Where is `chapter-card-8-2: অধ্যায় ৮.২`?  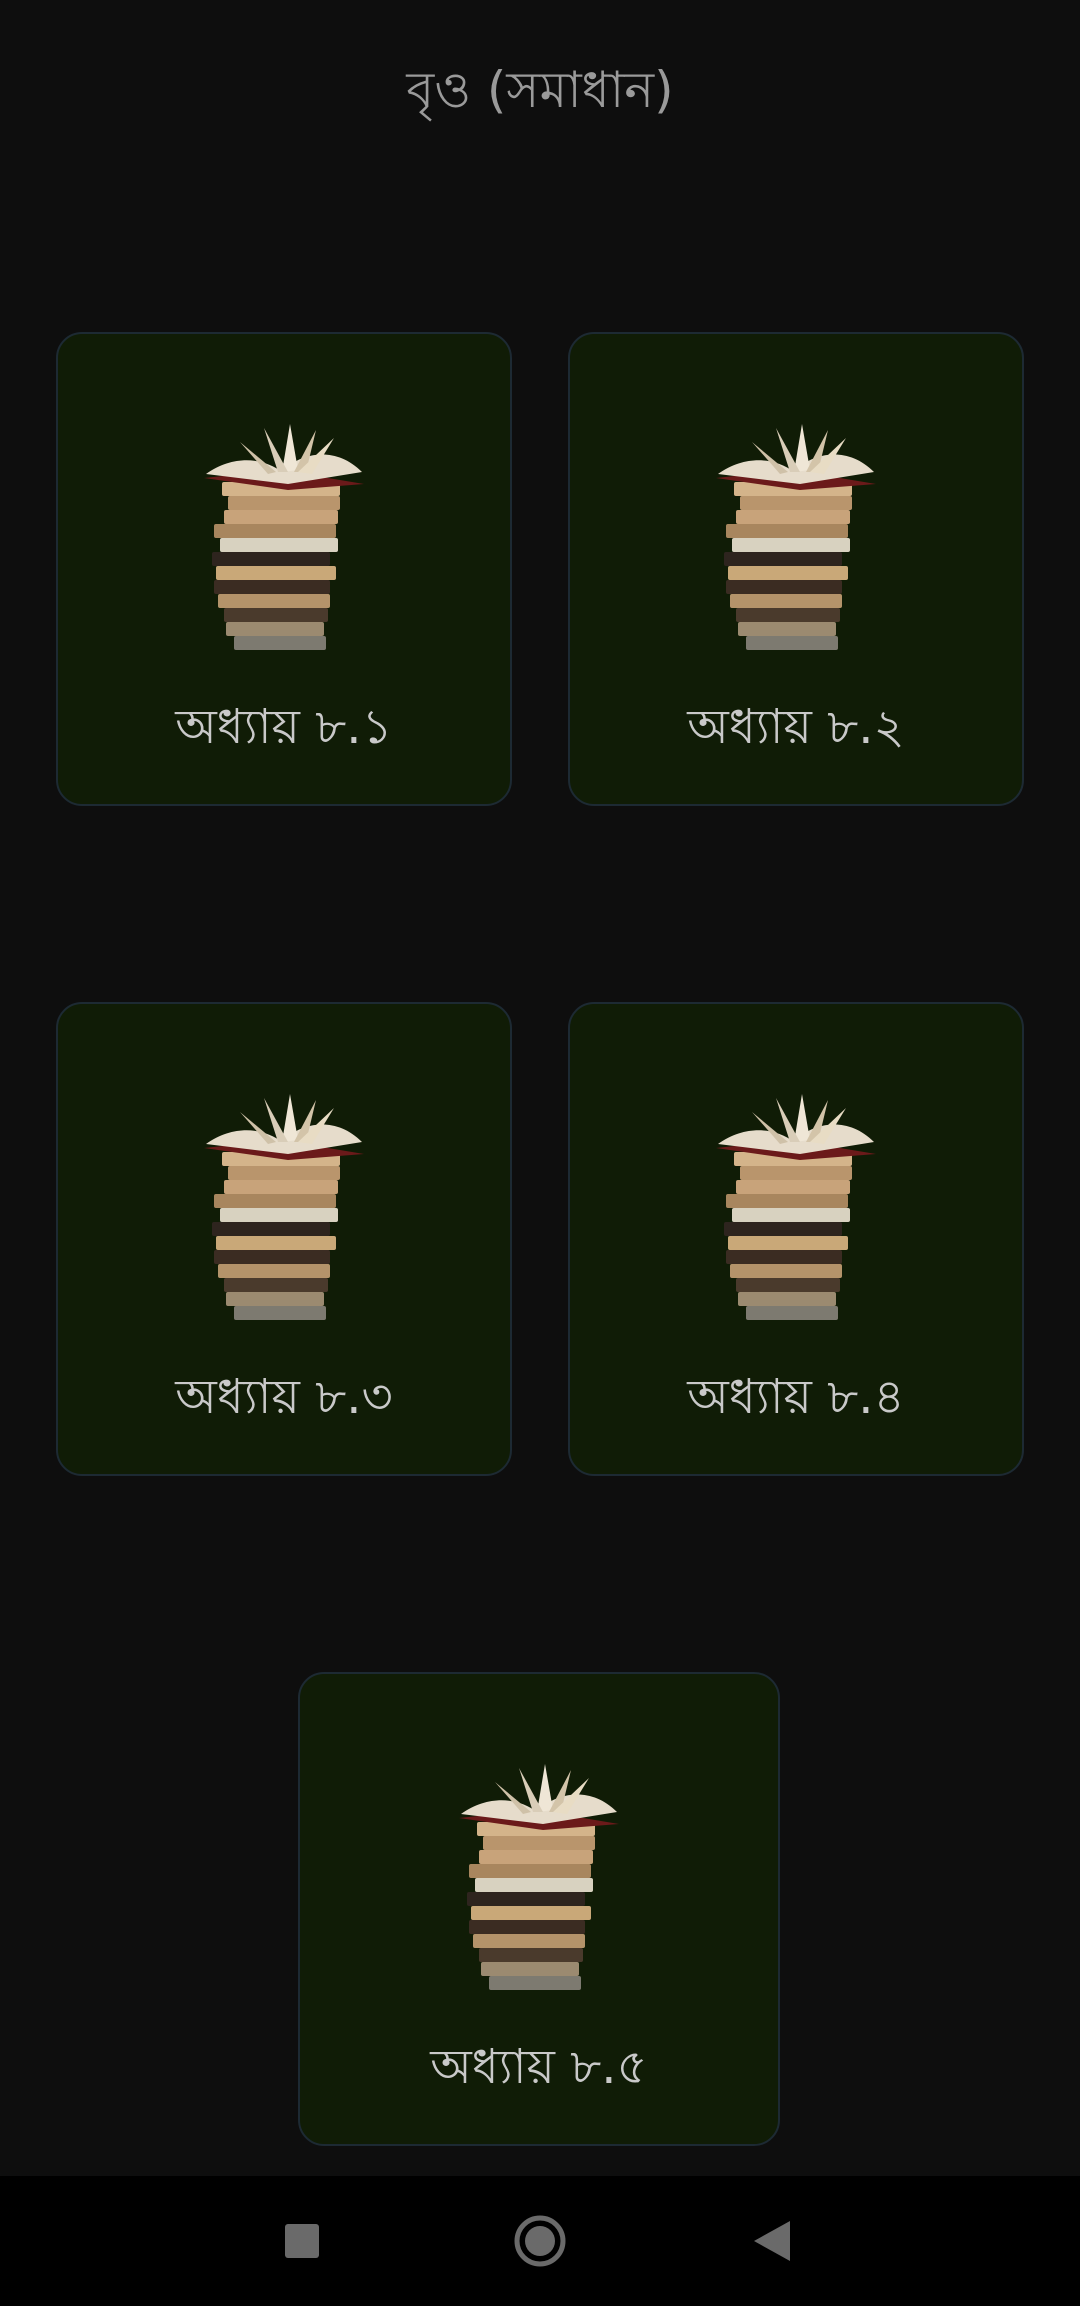 chapter-card-8-2: অধ্যায় ৮.২ is located at coordinates (796, 569).